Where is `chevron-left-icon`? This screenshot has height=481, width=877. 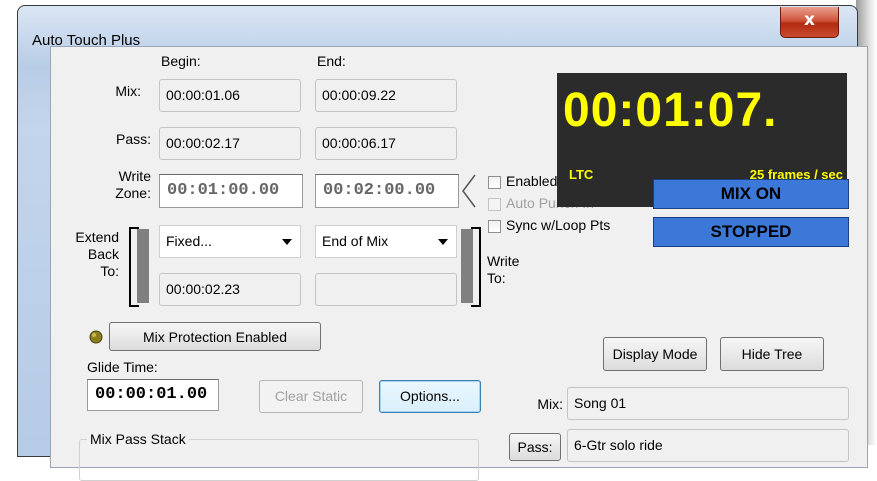
chevron-left-icon is located at coordinates (469, 191).